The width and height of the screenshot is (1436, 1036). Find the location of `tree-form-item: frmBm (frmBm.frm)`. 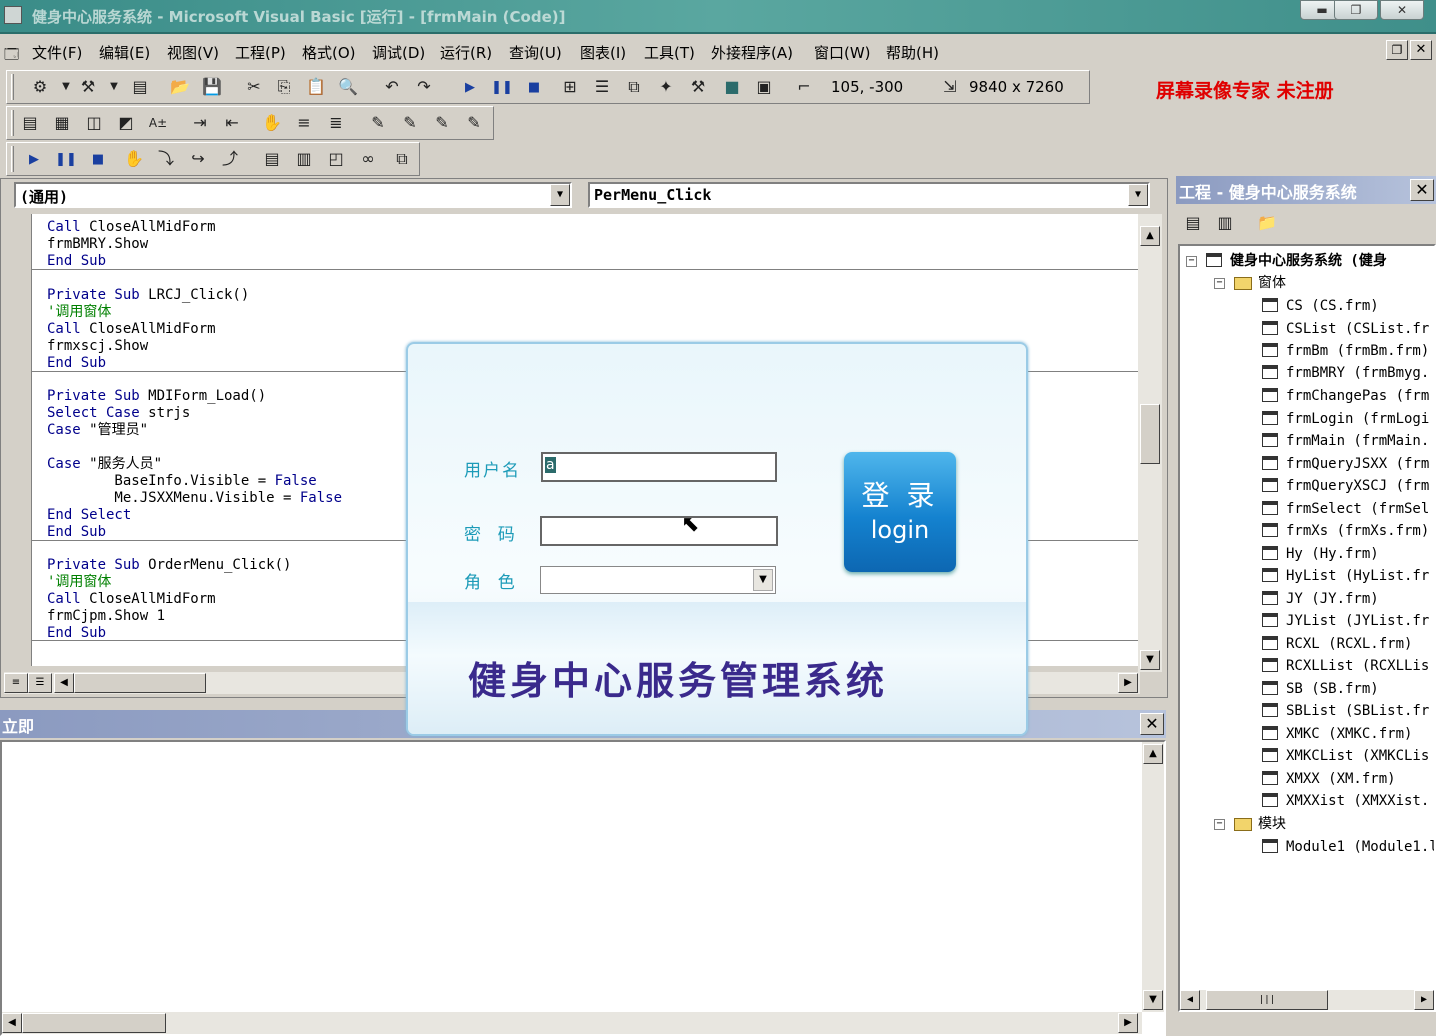

tree-form-item: frmBm (frmBm.frm) is located at coordinates (1345, 351).